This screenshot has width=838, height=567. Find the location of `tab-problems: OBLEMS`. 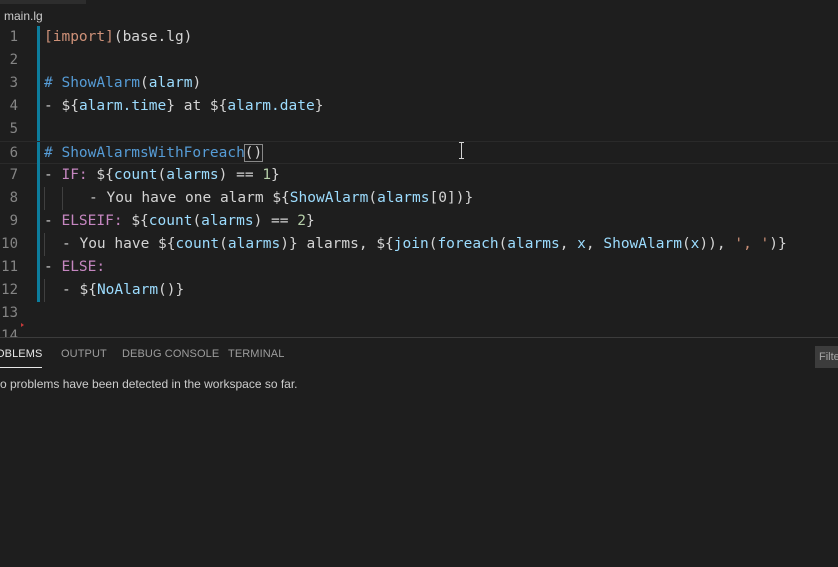

tab-problems: OBLEMS is located at coordinates (21, 358).